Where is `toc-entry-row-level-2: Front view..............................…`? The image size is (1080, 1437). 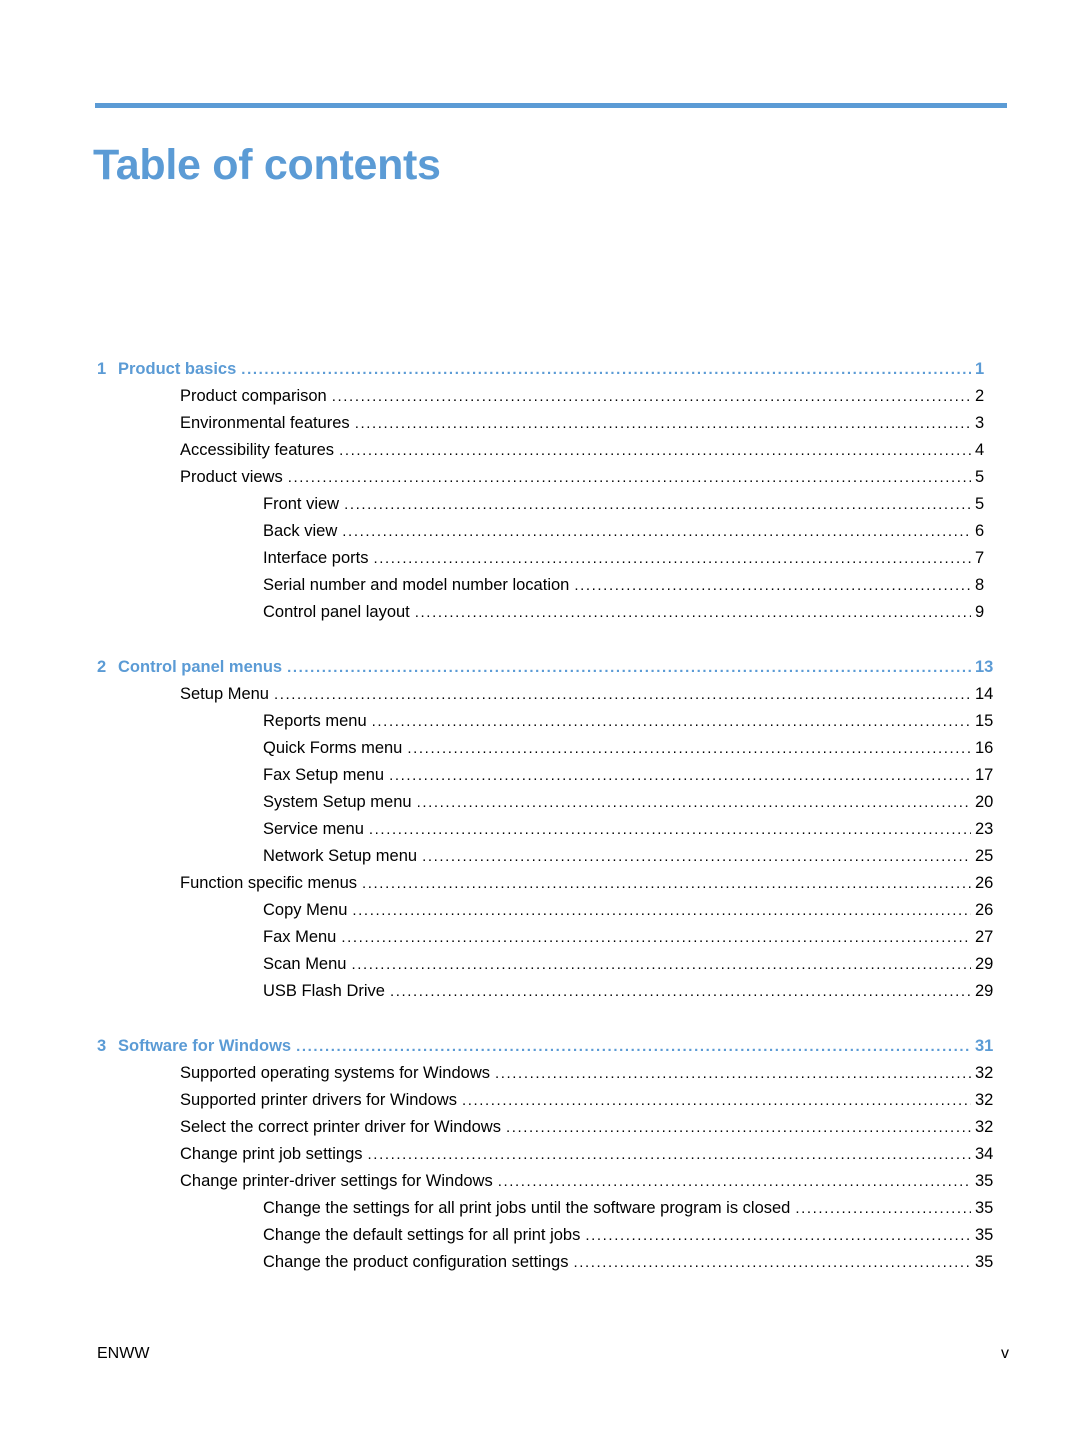
toc-entry-row-level-2: Front view..............................… is located at coordinates (540, 508).